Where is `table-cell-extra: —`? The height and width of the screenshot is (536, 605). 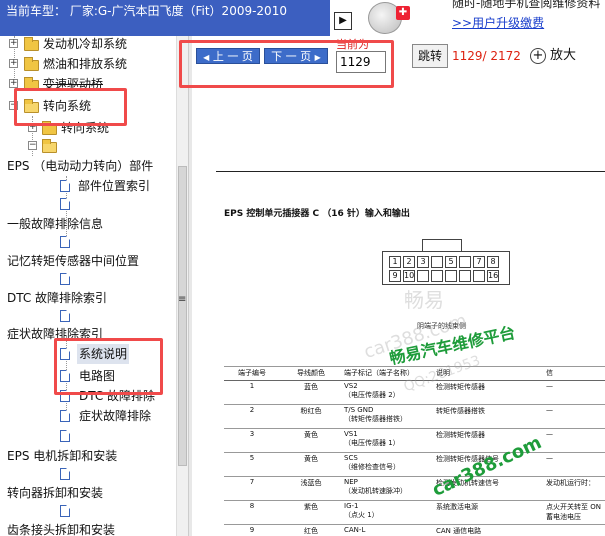
table-cell-extra: — is located at coordinates (574, 440).